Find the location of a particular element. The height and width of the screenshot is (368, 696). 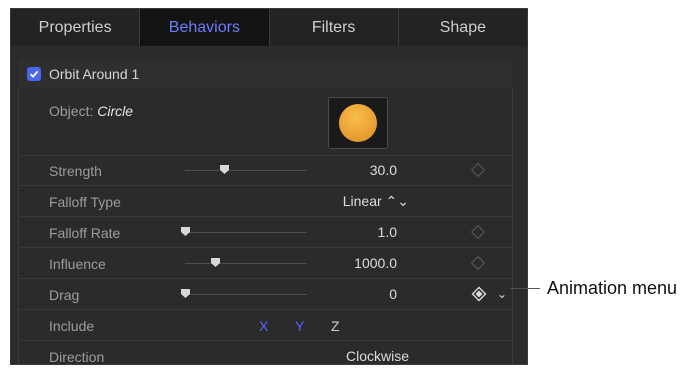

object-label-text: Object: is located at coordinates (71, 111).